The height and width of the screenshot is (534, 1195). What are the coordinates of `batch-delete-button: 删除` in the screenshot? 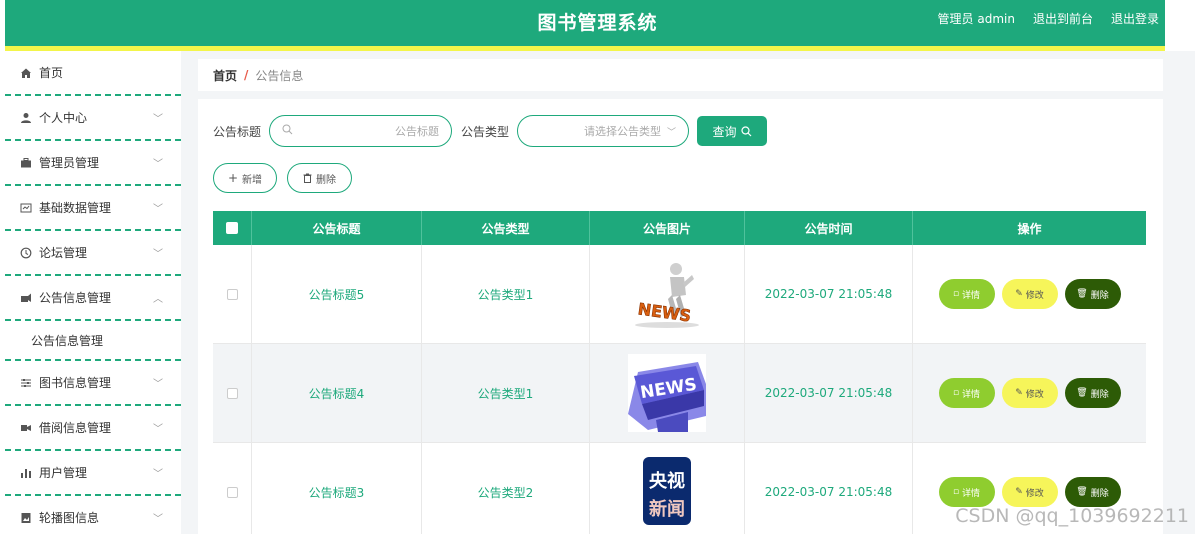 It's located at (319, 178).